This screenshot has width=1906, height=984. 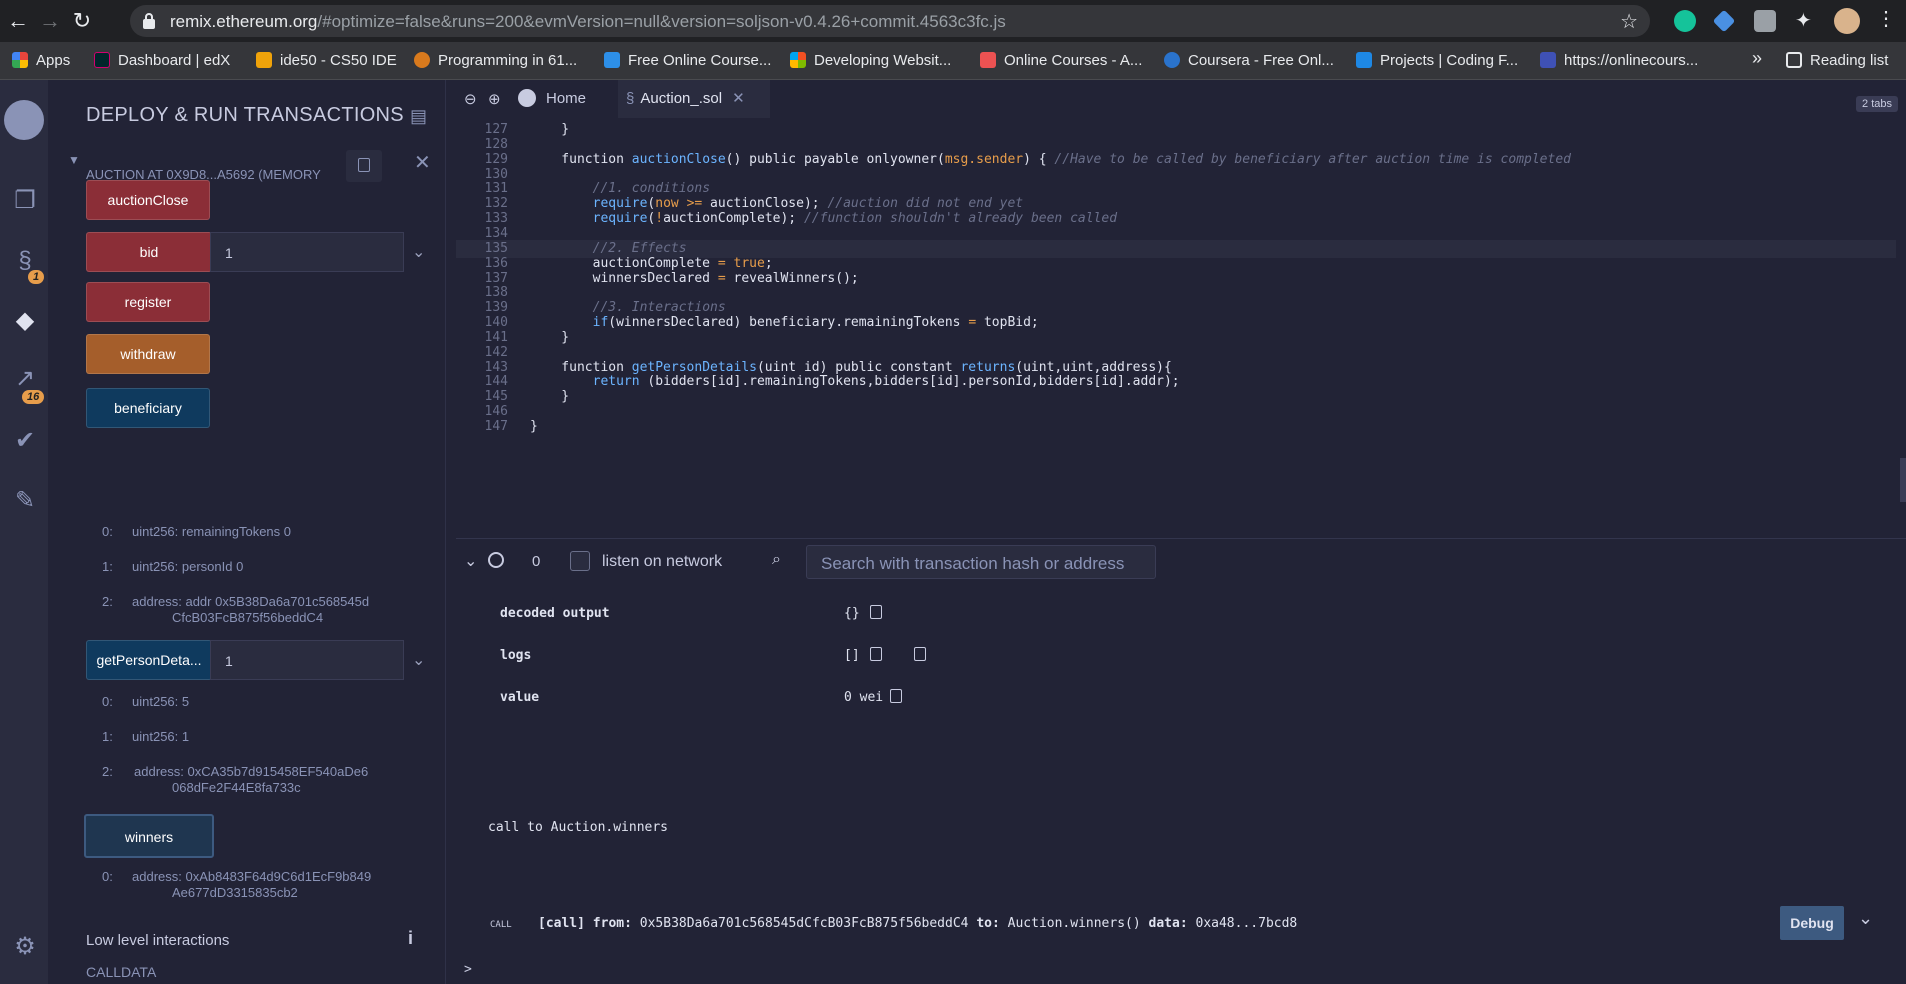 I want to click on info-icon: i, so click(x=410, y=938).